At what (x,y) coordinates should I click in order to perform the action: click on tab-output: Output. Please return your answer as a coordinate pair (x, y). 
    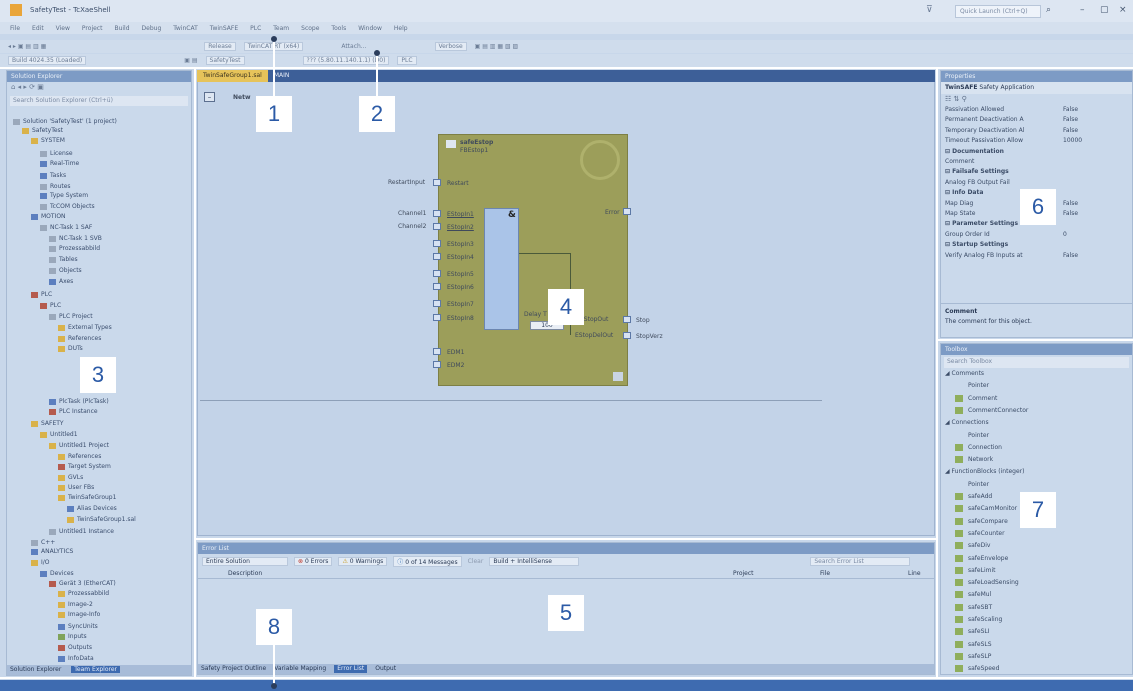
    Looking at the image, I should click on (385, 669).